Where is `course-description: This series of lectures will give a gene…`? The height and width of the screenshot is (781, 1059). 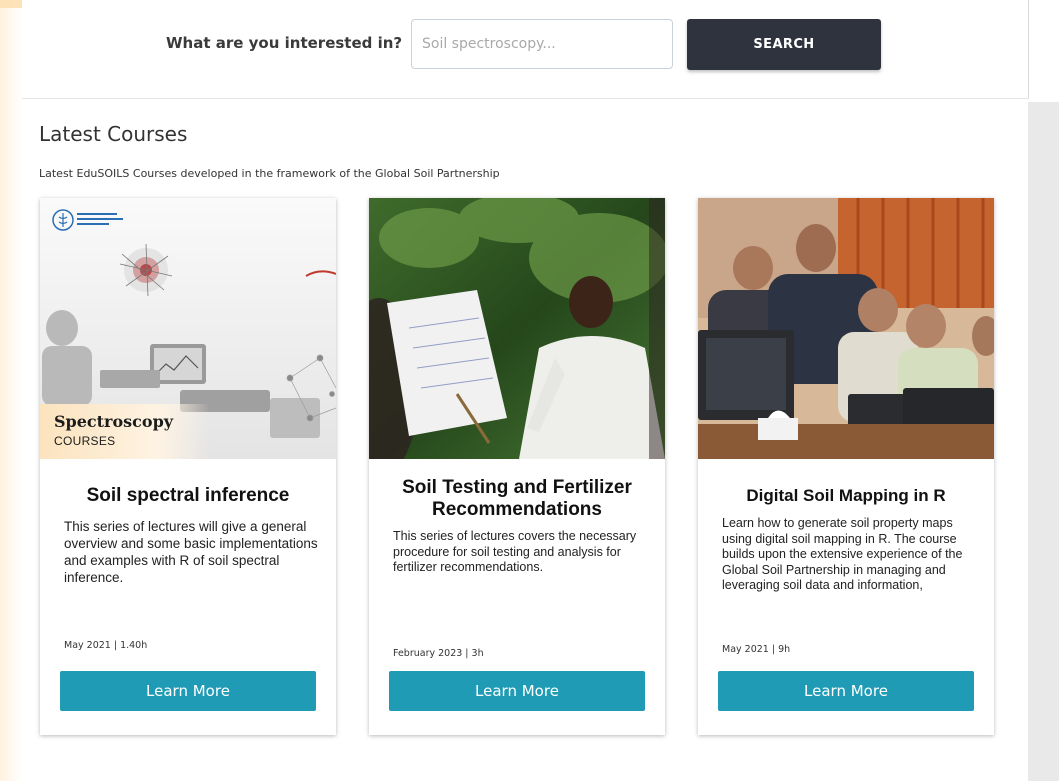
course-description: This series of lectures will give a gene… is located at coordinates (191, 552).